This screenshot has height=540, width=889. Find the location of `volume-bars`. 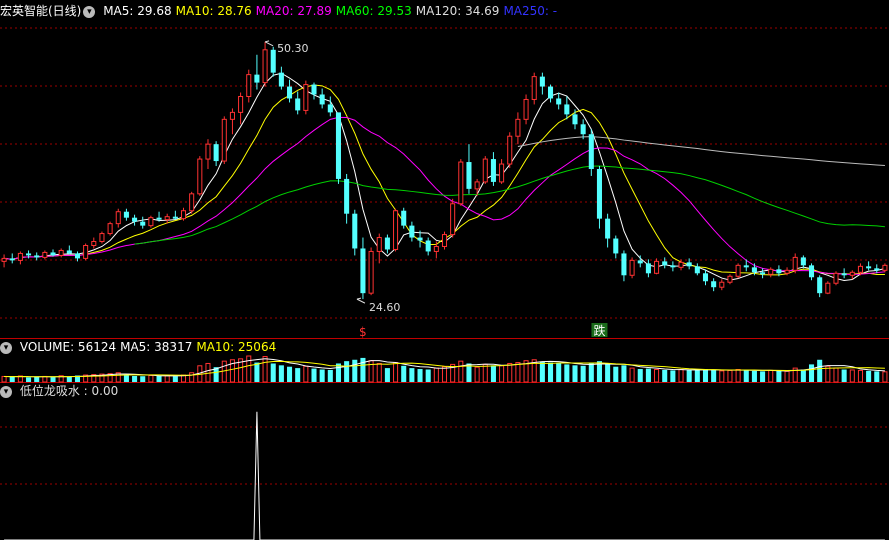

volume-bars is located at coordinates (444, 369).